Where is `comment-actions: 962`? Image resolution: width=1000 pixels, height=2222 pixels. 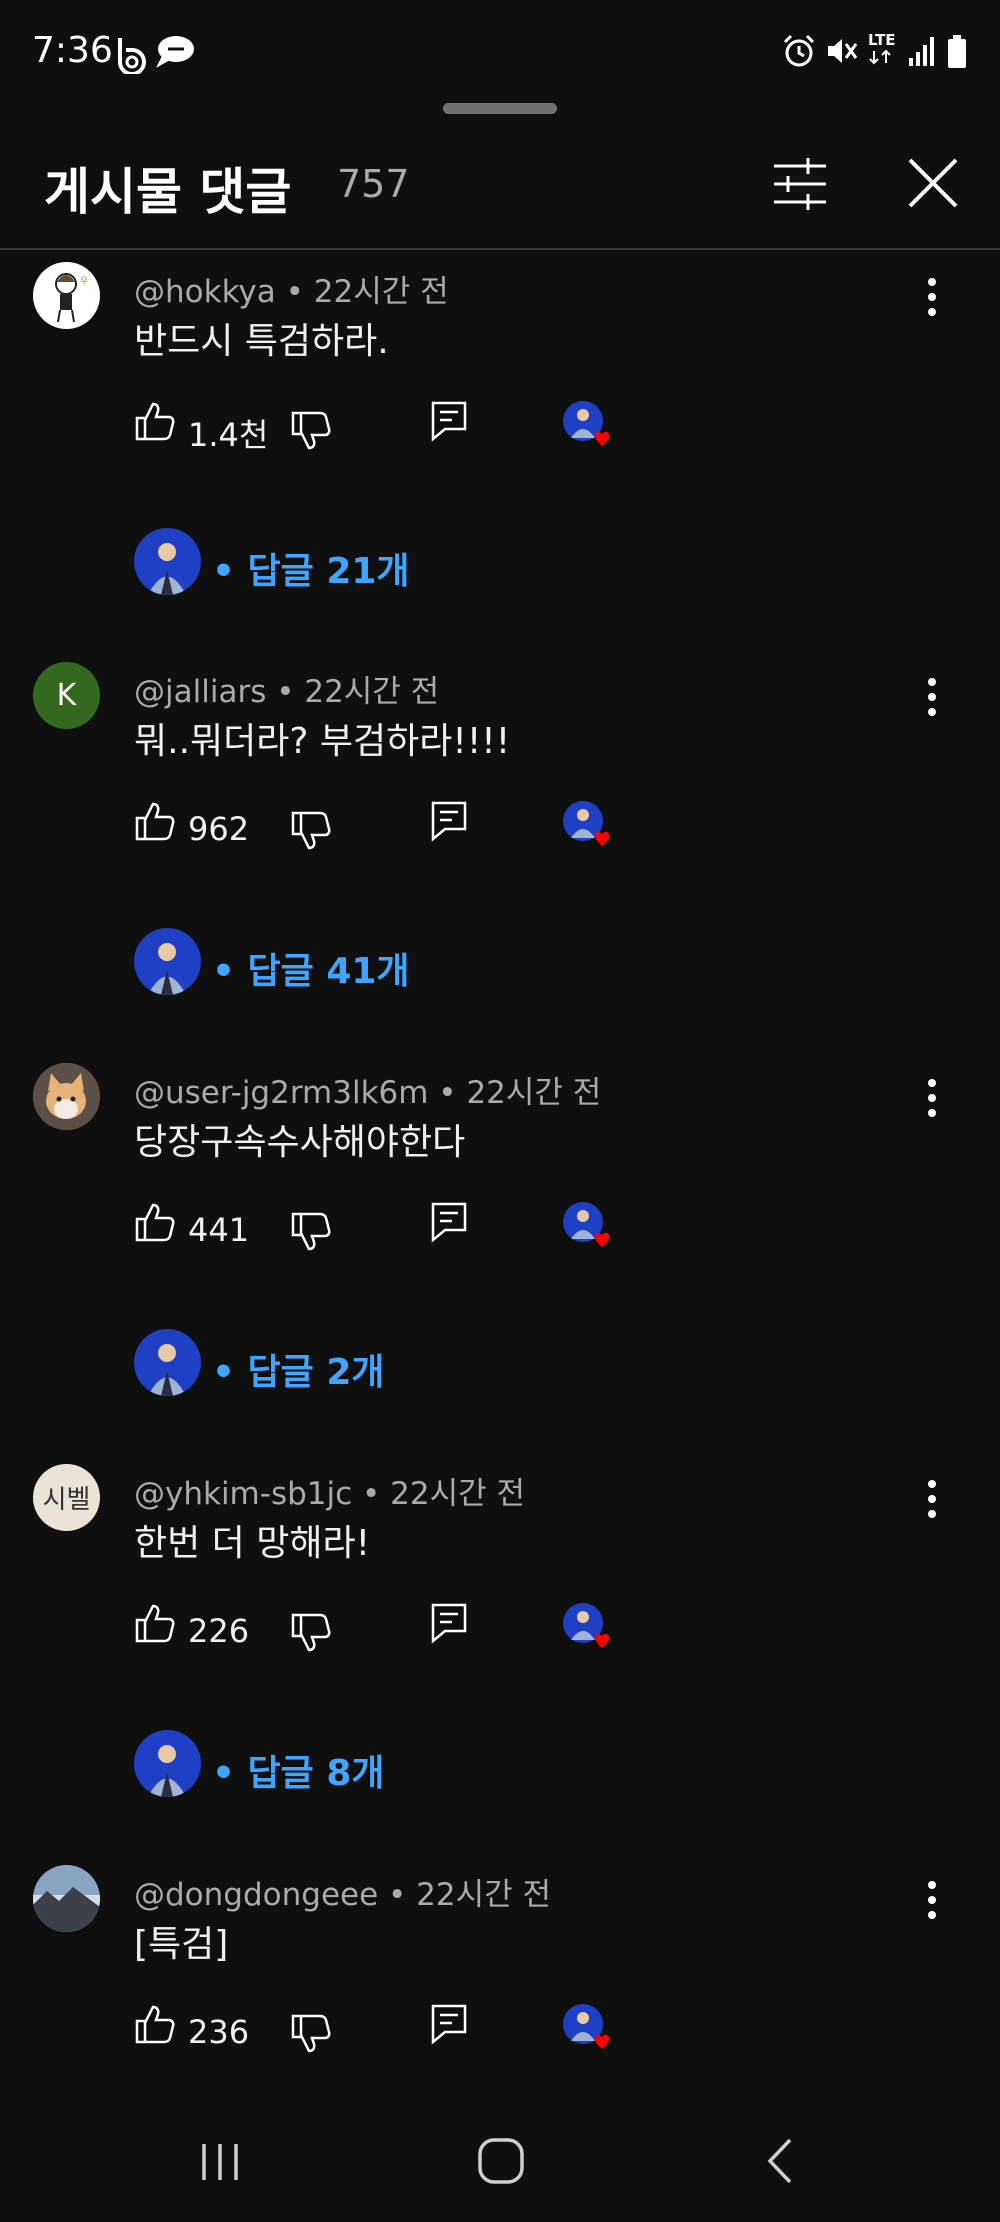 comment-actions: 962 is located at coordinates (394, 830).